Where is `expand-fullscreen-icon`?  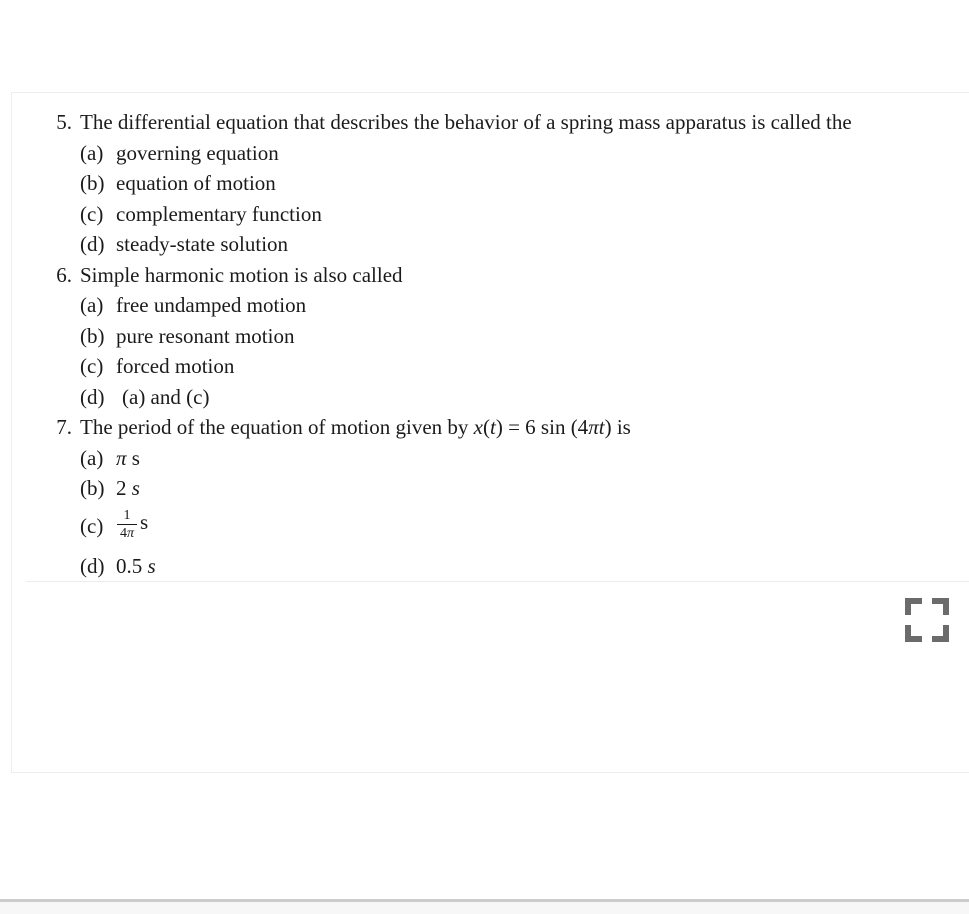
expand-fullscreen-icon is located at coordinates (927, 620).